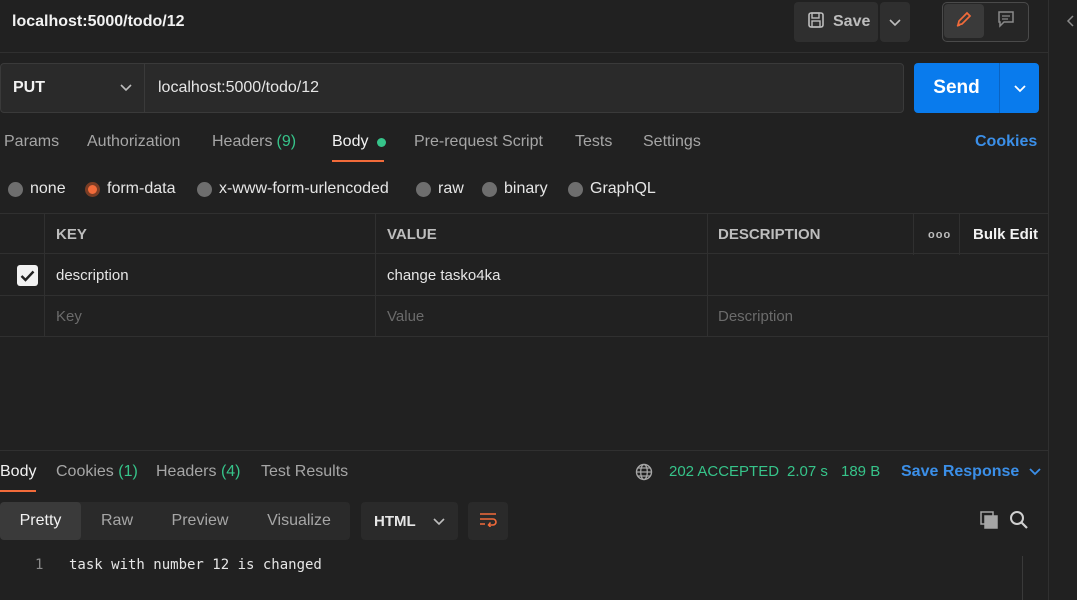 The image size is (1077, 600). I want to click on globe-icon, so click(644, 474).